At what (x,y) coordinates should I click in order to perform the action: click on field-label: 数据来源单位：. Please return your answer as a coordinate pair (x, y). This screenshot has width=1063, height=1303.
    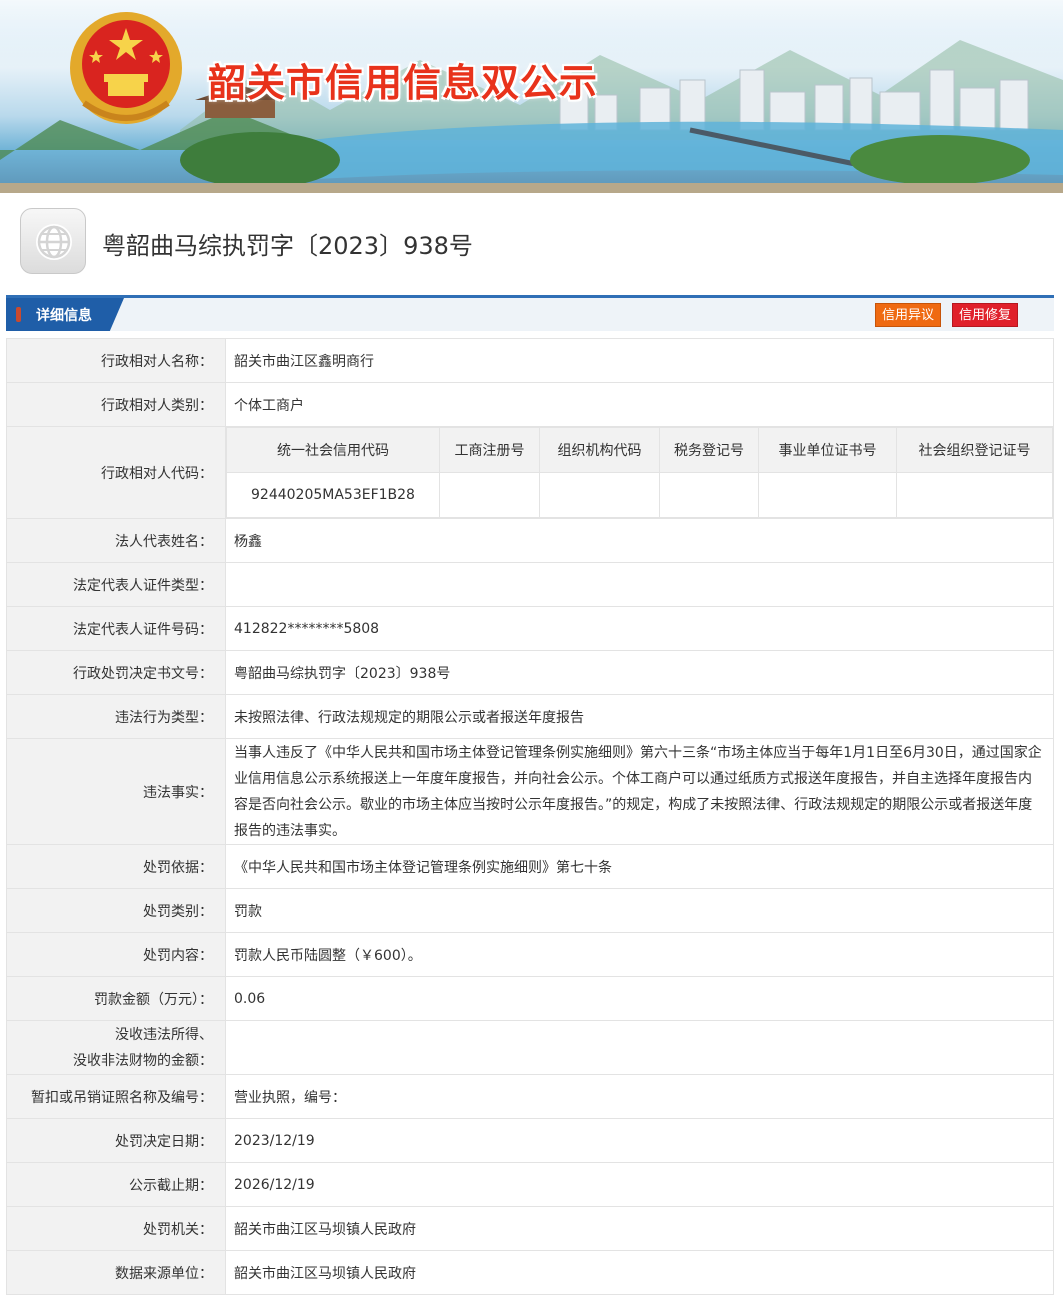
    Looking at the image, I should click on (116, 1272).